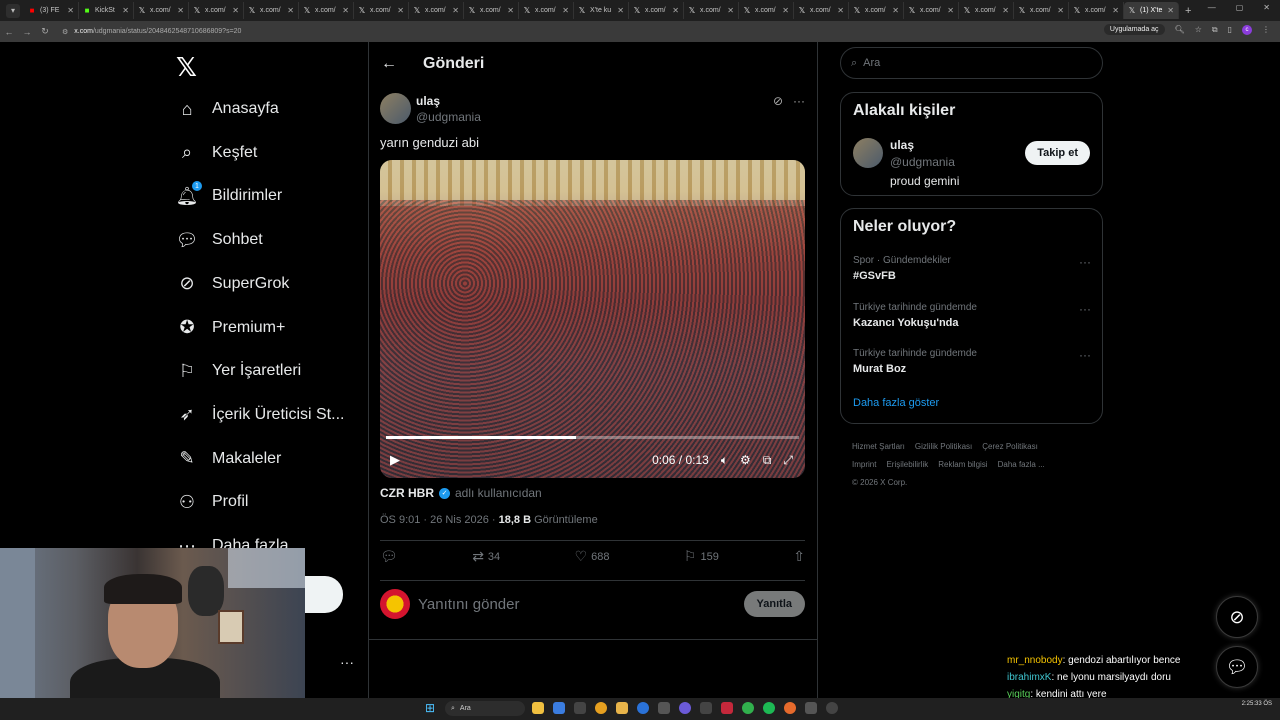 This screenshot has width=1280, height=720. What do you see at coordinates (228, 459) in the screenshot?
I see `nav-item: ✎ Makaleler` at bounding box center [228, 459].